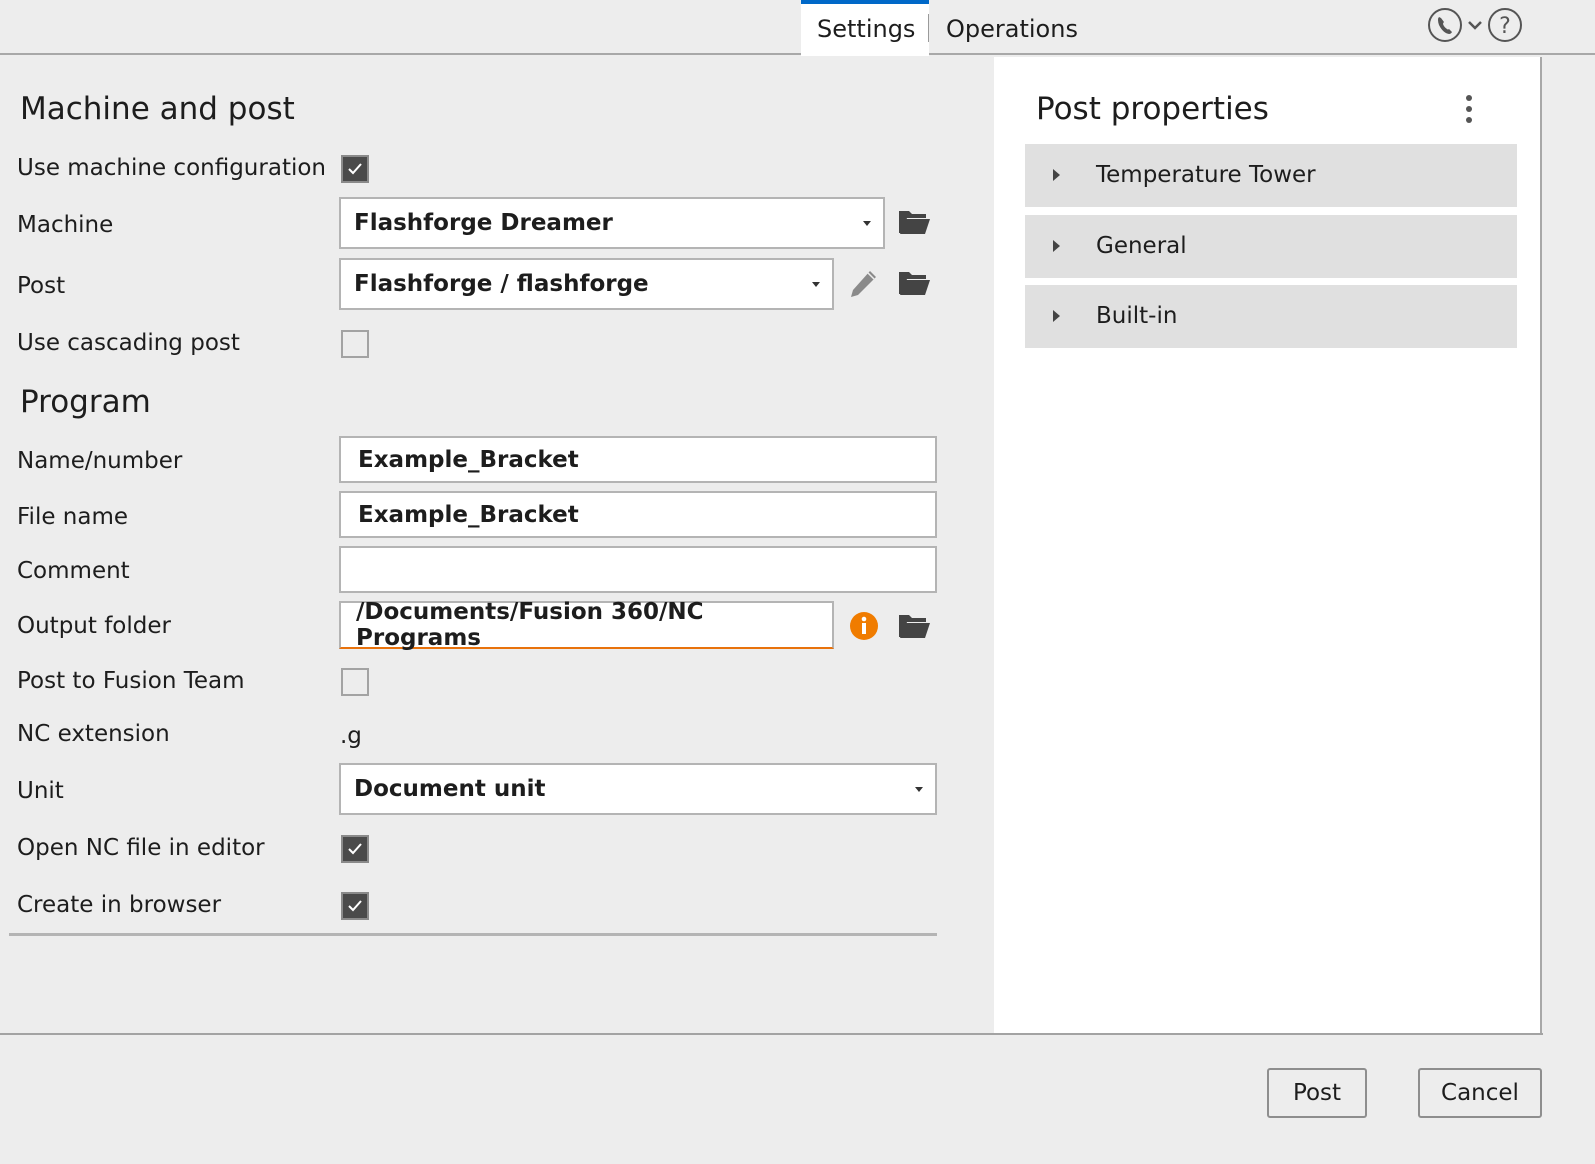 This screenshot has width=1595, height=1164. What do you see at coordinates (450, 789) in the screenshot?
I see `unit-value: Document unit` at bounding box center [450, 789].